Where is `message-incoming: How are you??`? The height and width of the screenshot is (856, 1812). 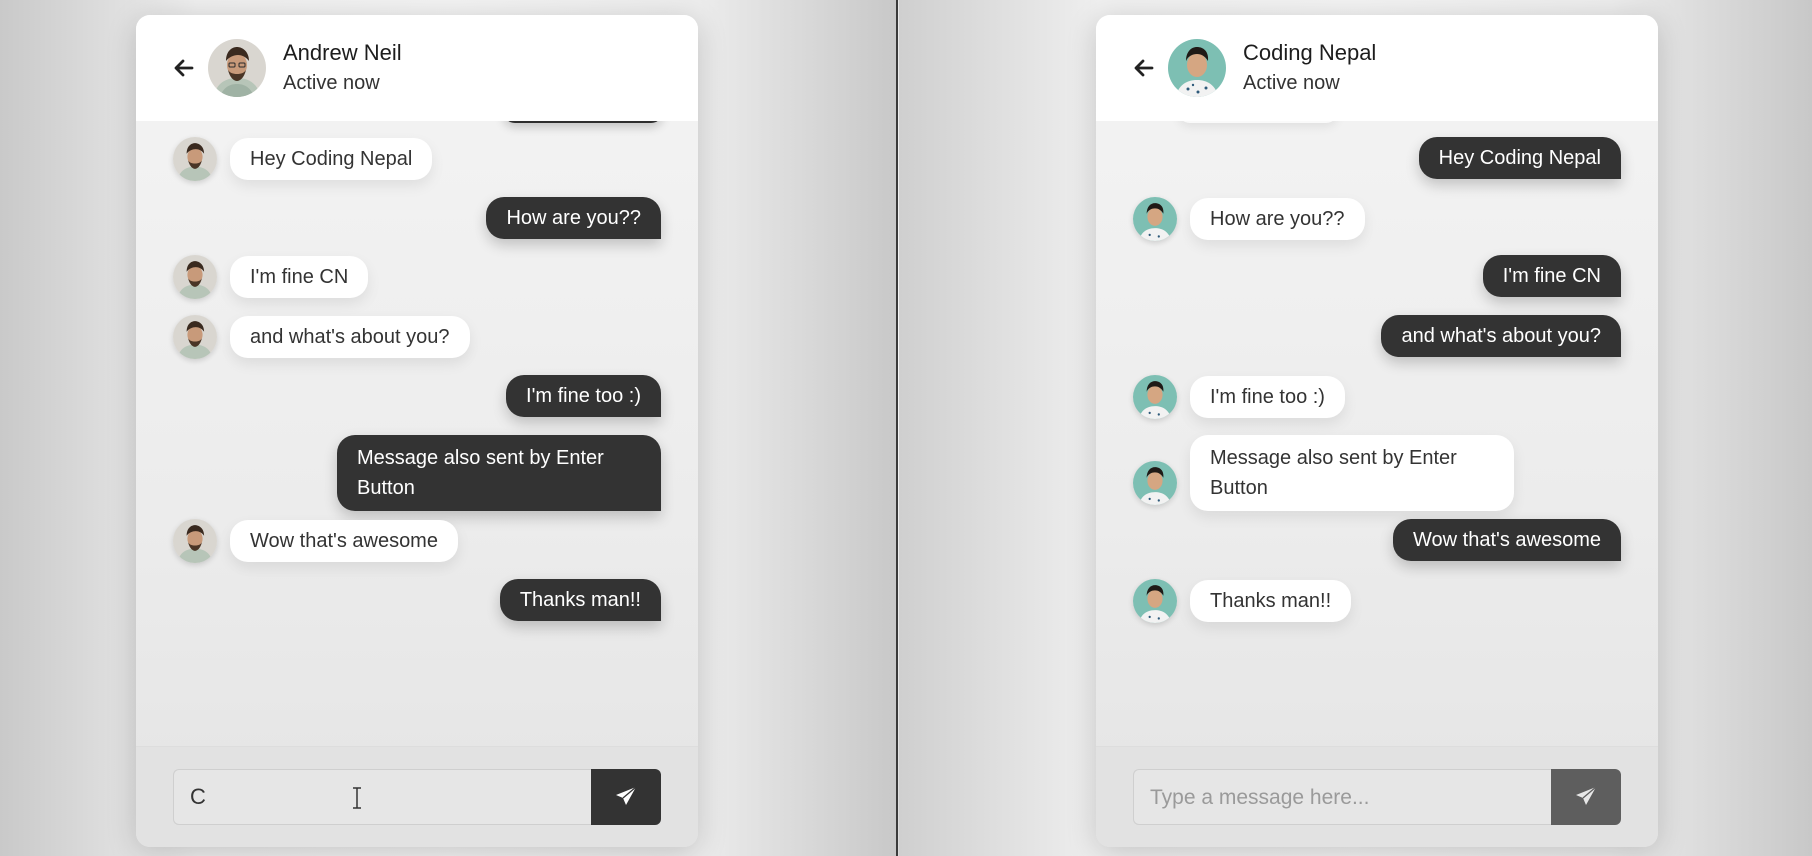 message-incoming: How are you?? is located at coordinates (1377, 219).